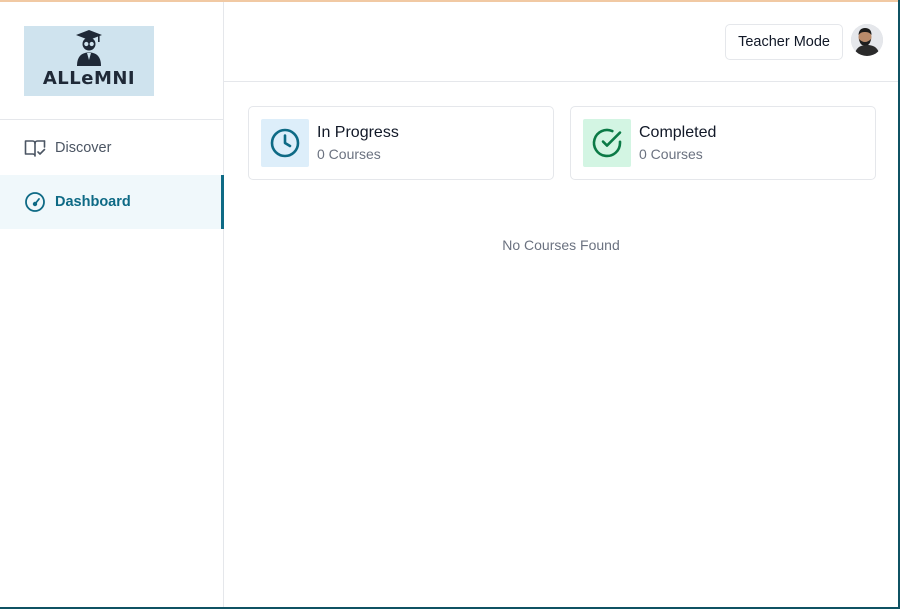 This screenshot has height=609, width=900. I want to click on teacher-mode-button: Teacher Mode, so click(784, 42).